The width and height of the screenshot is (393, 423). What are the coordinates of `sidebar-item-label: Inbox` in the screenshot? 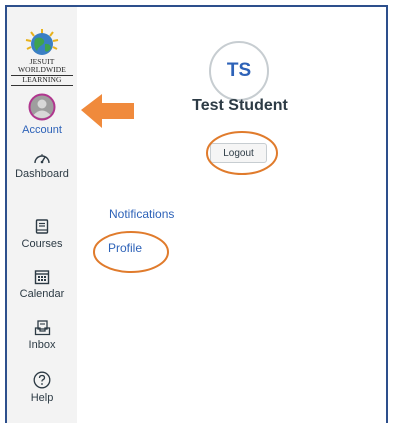 It's located at (42, 345).